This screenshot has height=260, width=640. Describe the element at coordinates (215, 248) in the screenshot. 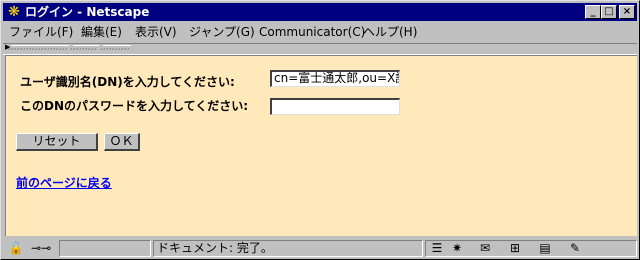

I see `status-message: ドキュメント: 完了。` at that location.